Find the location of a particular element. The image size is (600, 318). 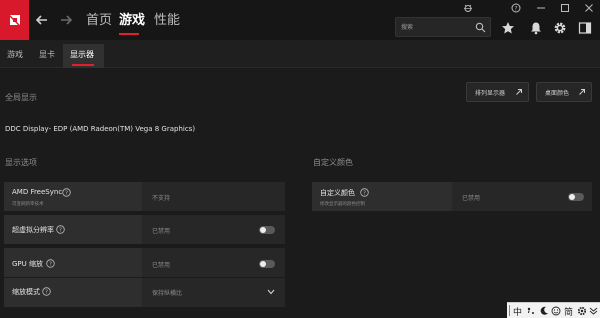

ime-language: 中 is located at coordinates (517, 311).